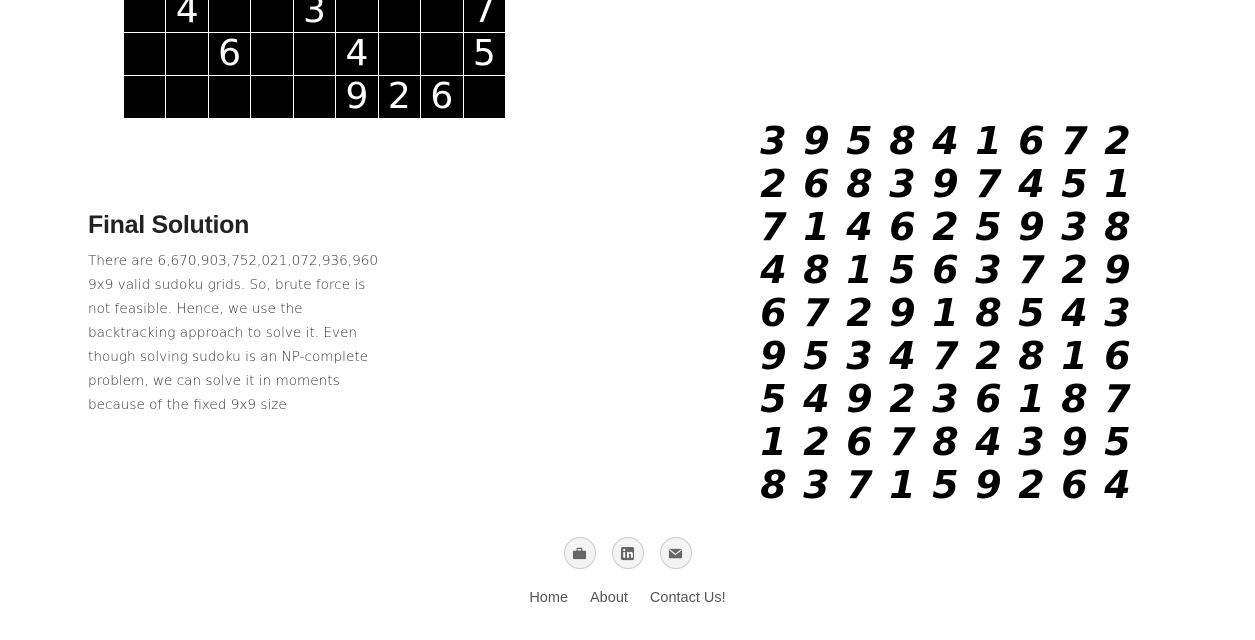  What do you see at coordinates (169, 225) in the screenshot?
I see `section-title: Final Solution` at bounding box center [169, 225].